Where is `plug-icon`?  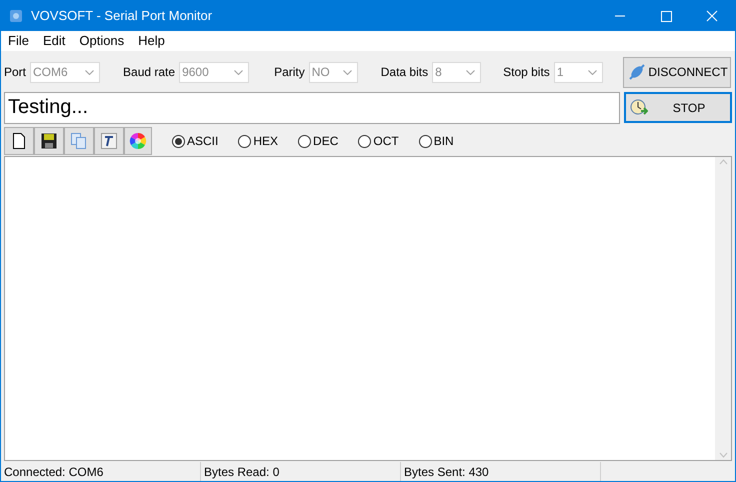 plug-icon is located at coordinates (637, 72).